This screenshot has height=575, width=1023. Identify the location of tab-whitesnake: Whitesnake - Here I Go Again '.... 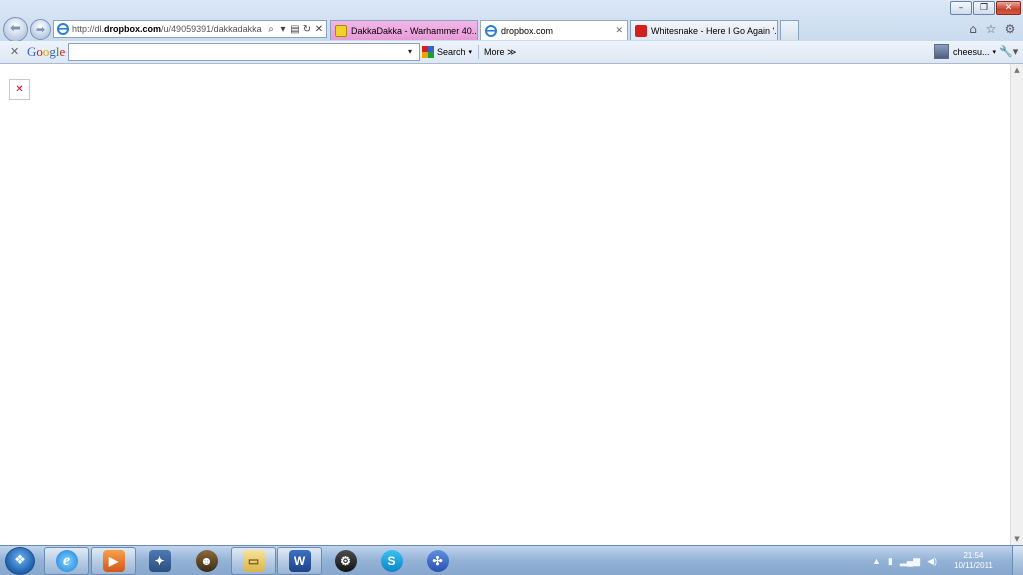
(704, 30).